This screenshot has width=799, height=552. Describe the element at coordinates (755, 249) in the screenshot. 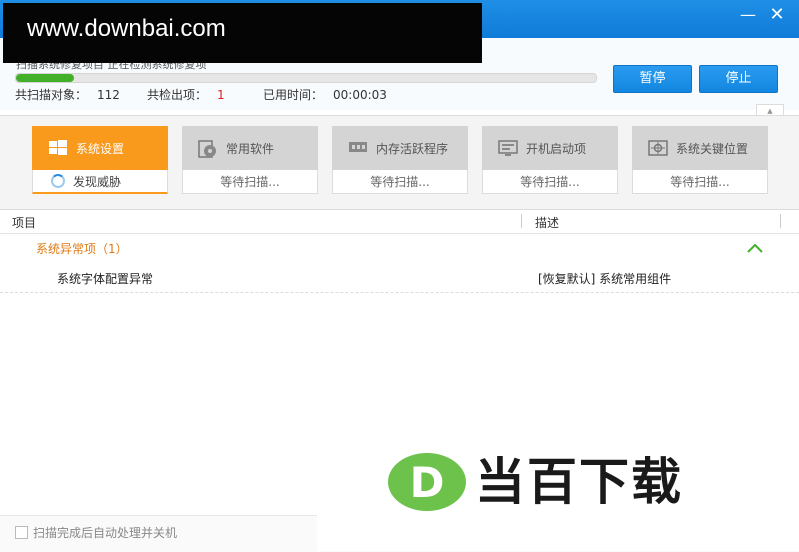

I see `chevron-up-icon` at that location.